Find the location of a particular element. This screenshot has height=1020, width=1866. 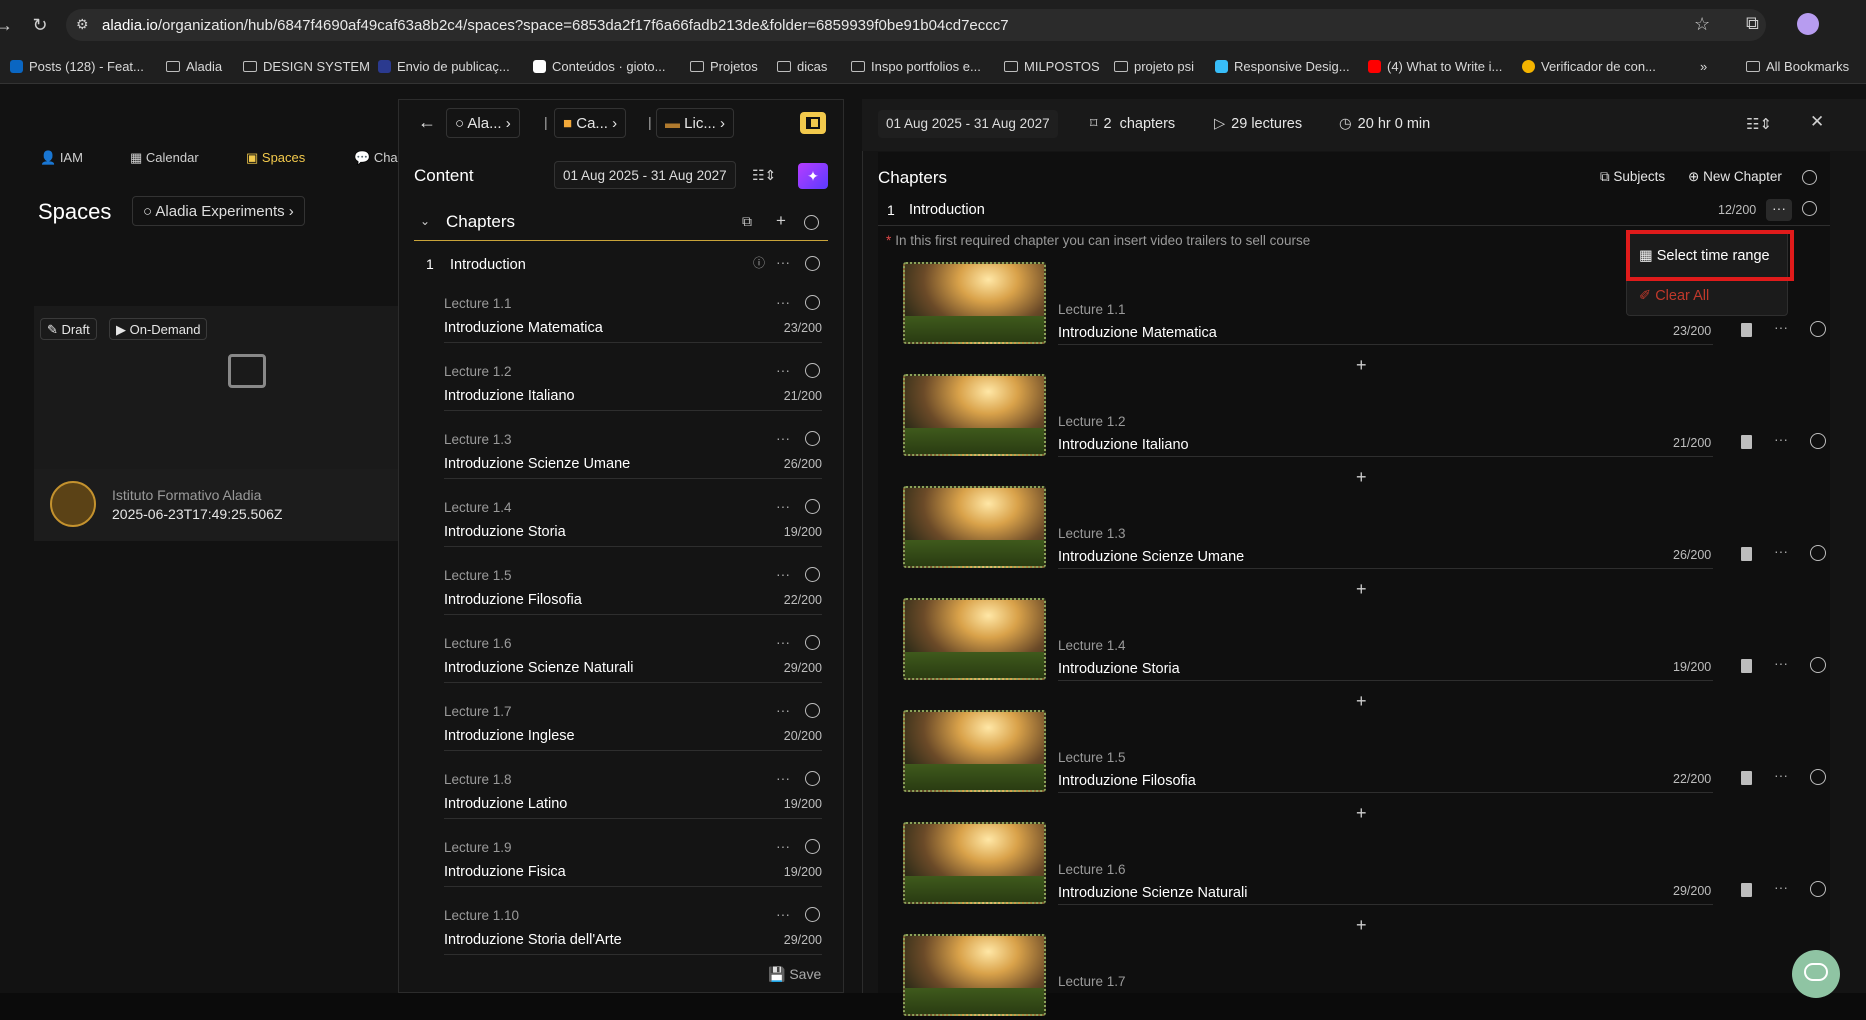

course-date-range: 01 Aug 2025 - 31 Aug 2027 is located at coordinates (968, 124).